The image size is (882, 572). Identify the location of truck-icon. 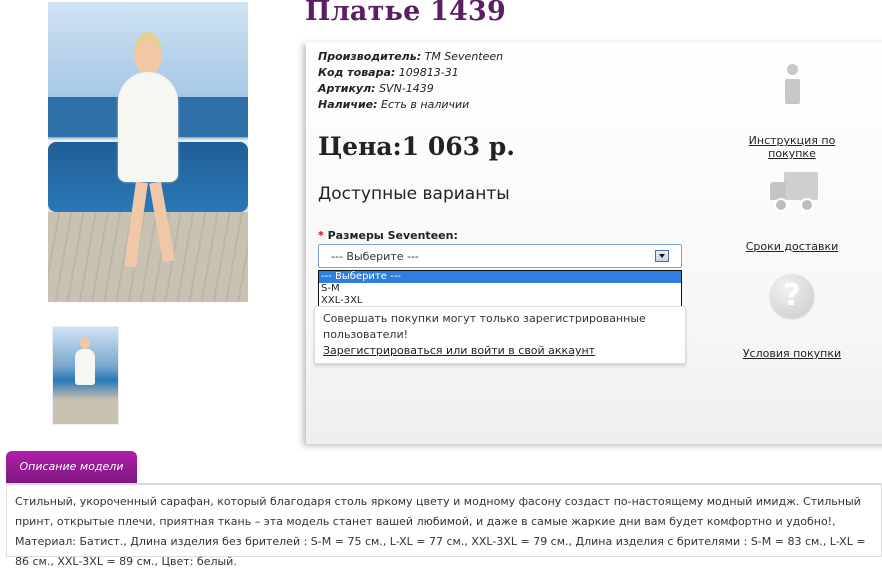
(794, 192).